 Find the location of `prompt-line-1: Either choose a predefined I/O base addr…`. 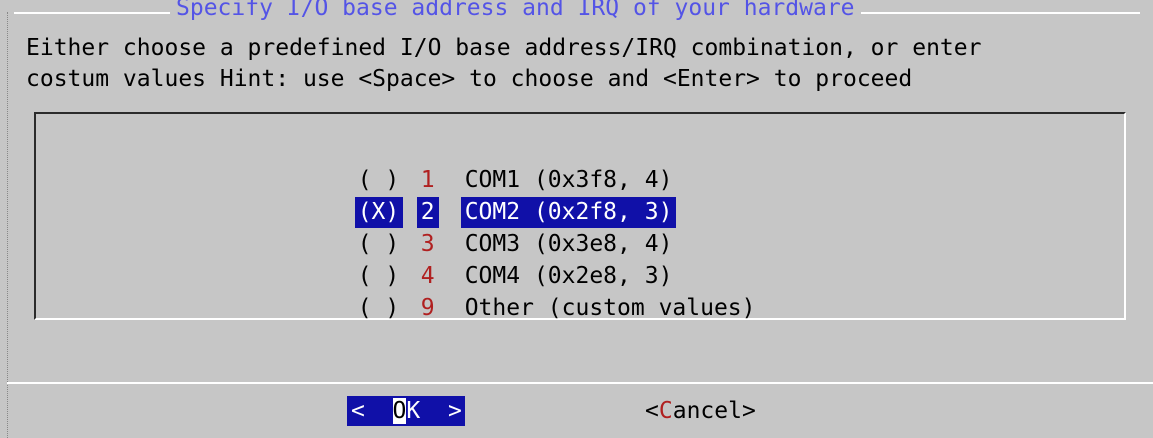

prompt-line-1: Either choose a predefined I/O base addr… is located at coordinates (504, 48).